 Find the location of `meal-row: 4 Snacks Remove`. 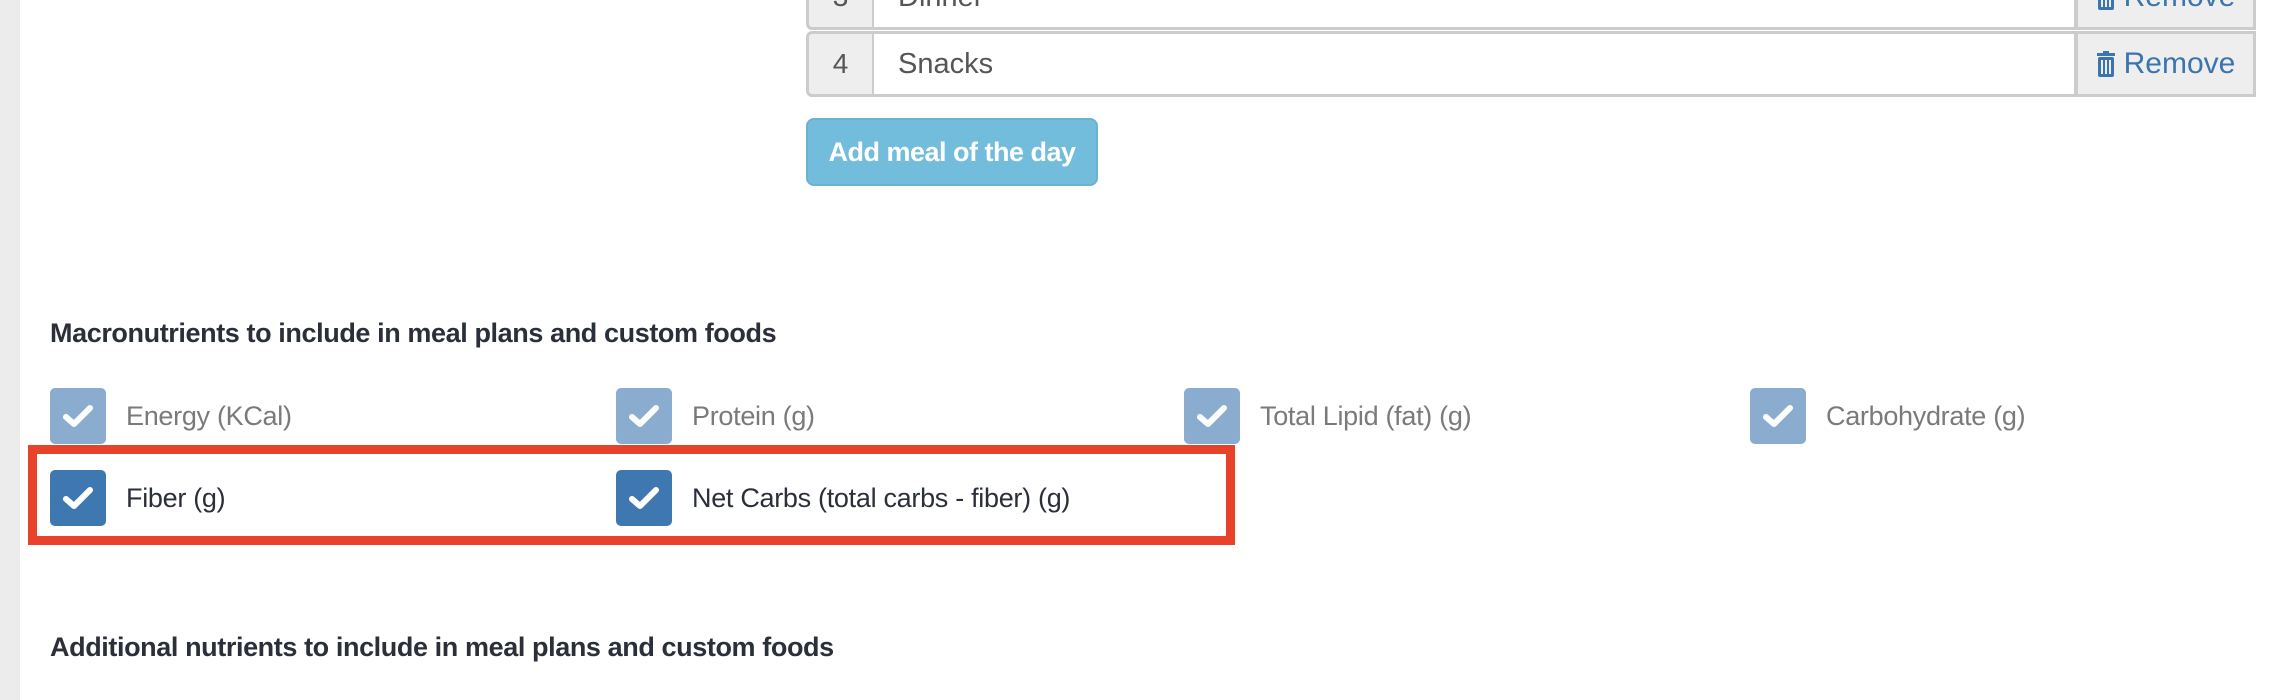

meal-row: 4 Snacks Remove is located at coordinates (1531, 64).